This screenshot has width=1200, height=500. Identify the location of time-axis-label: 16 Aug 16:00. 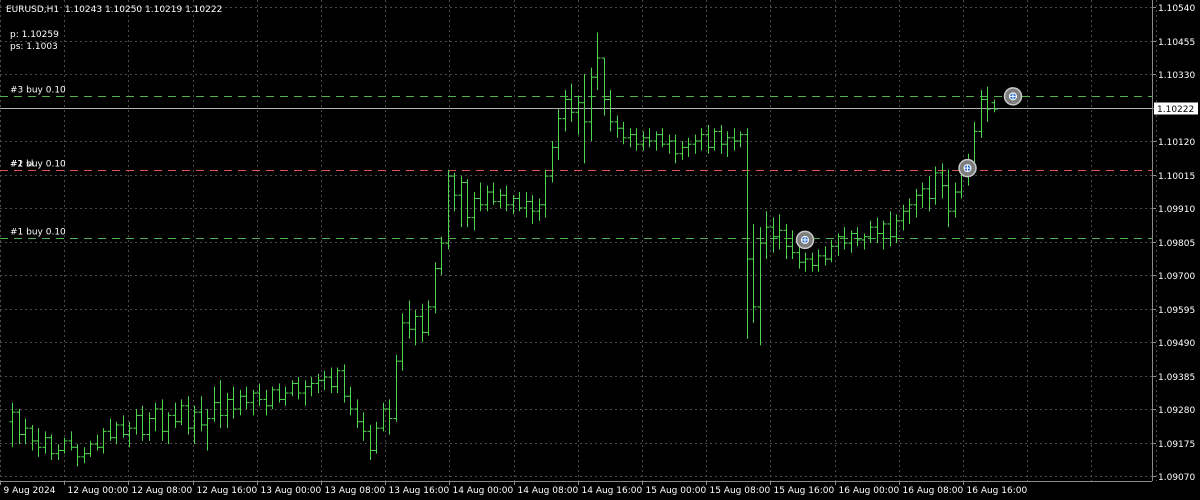
(997, 491).